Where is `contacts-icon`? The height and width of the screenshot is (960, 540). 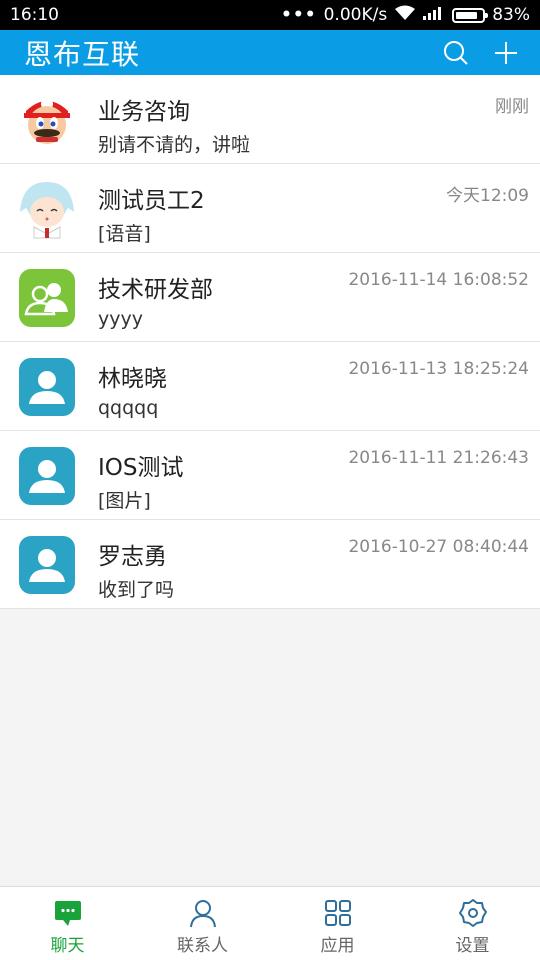
contacts-icon is located at coordinates (203, 913).